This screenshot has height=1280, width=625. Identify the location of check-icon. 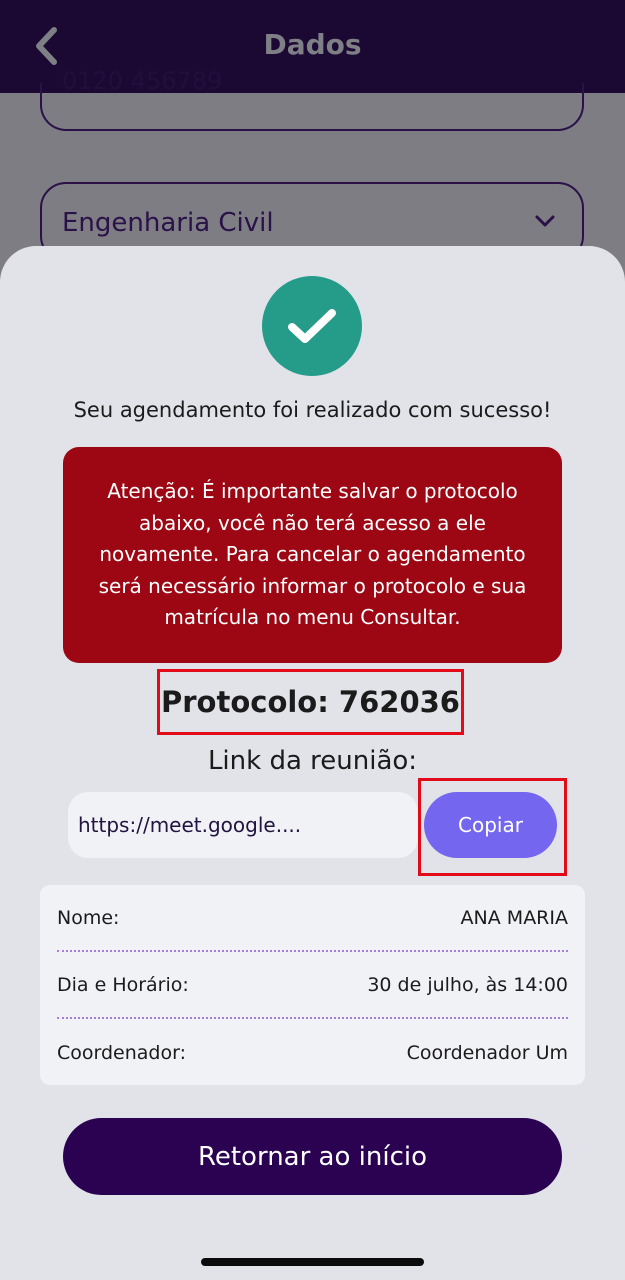
(312, 326).